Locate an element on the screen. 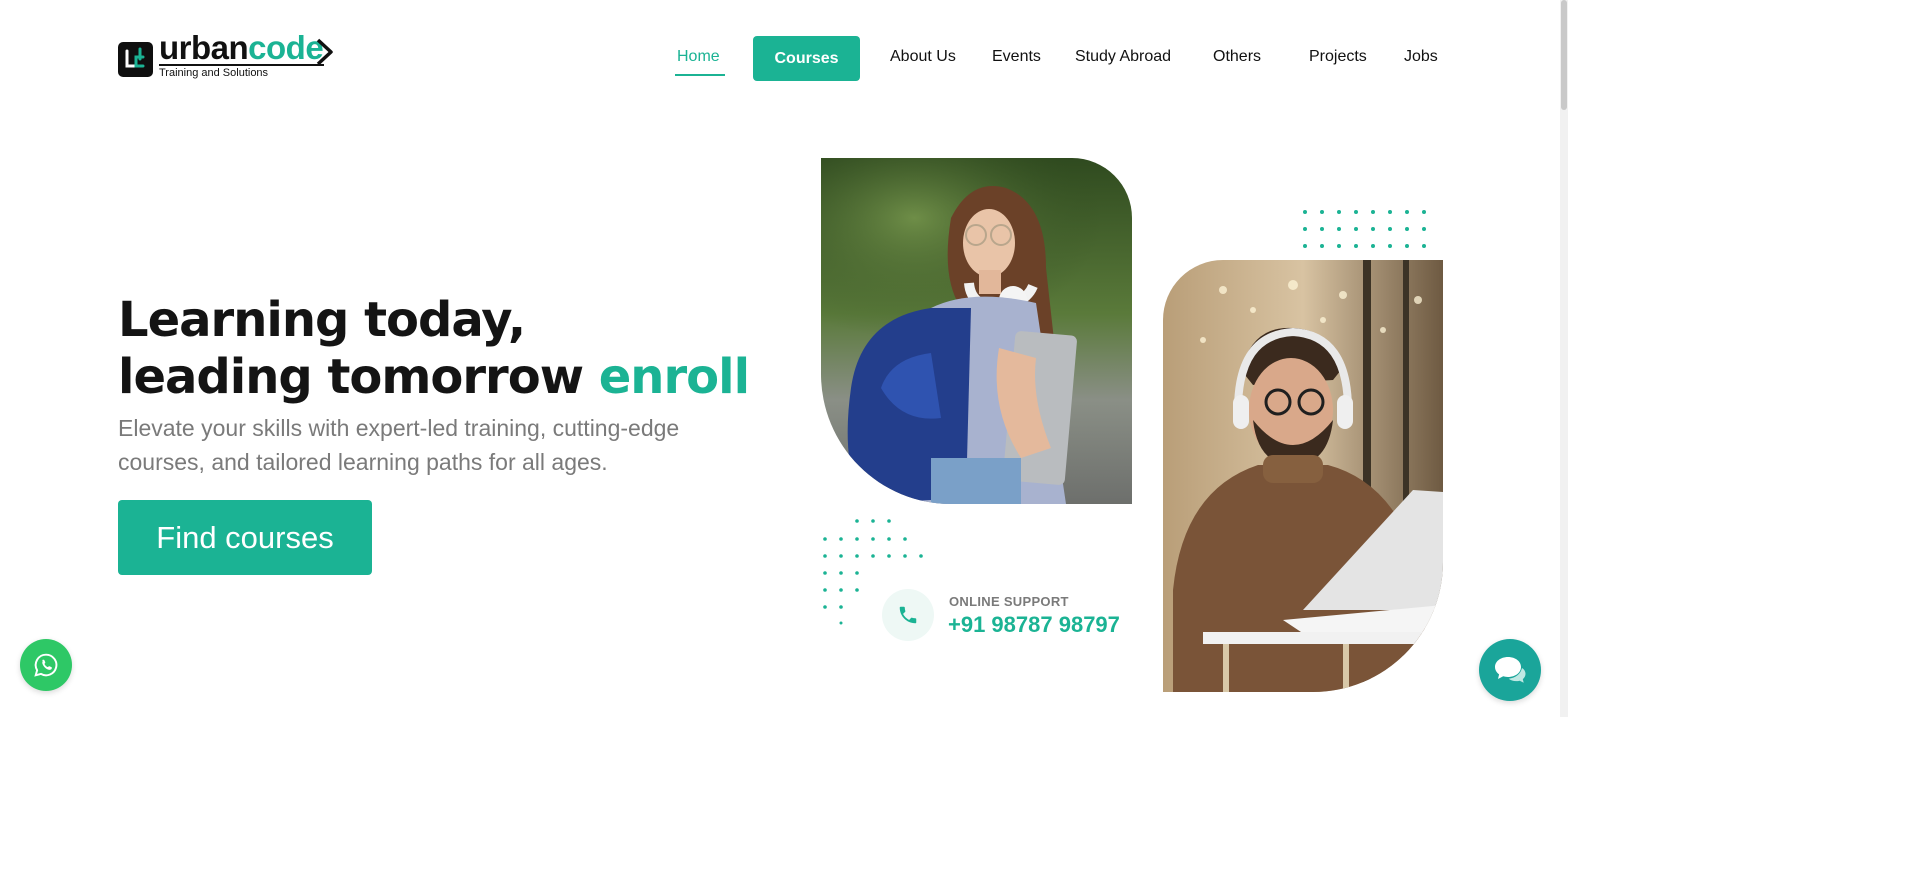 This screenshot has height=877, width=1917. page-scrollbar is located at coordinates (1564, 358).